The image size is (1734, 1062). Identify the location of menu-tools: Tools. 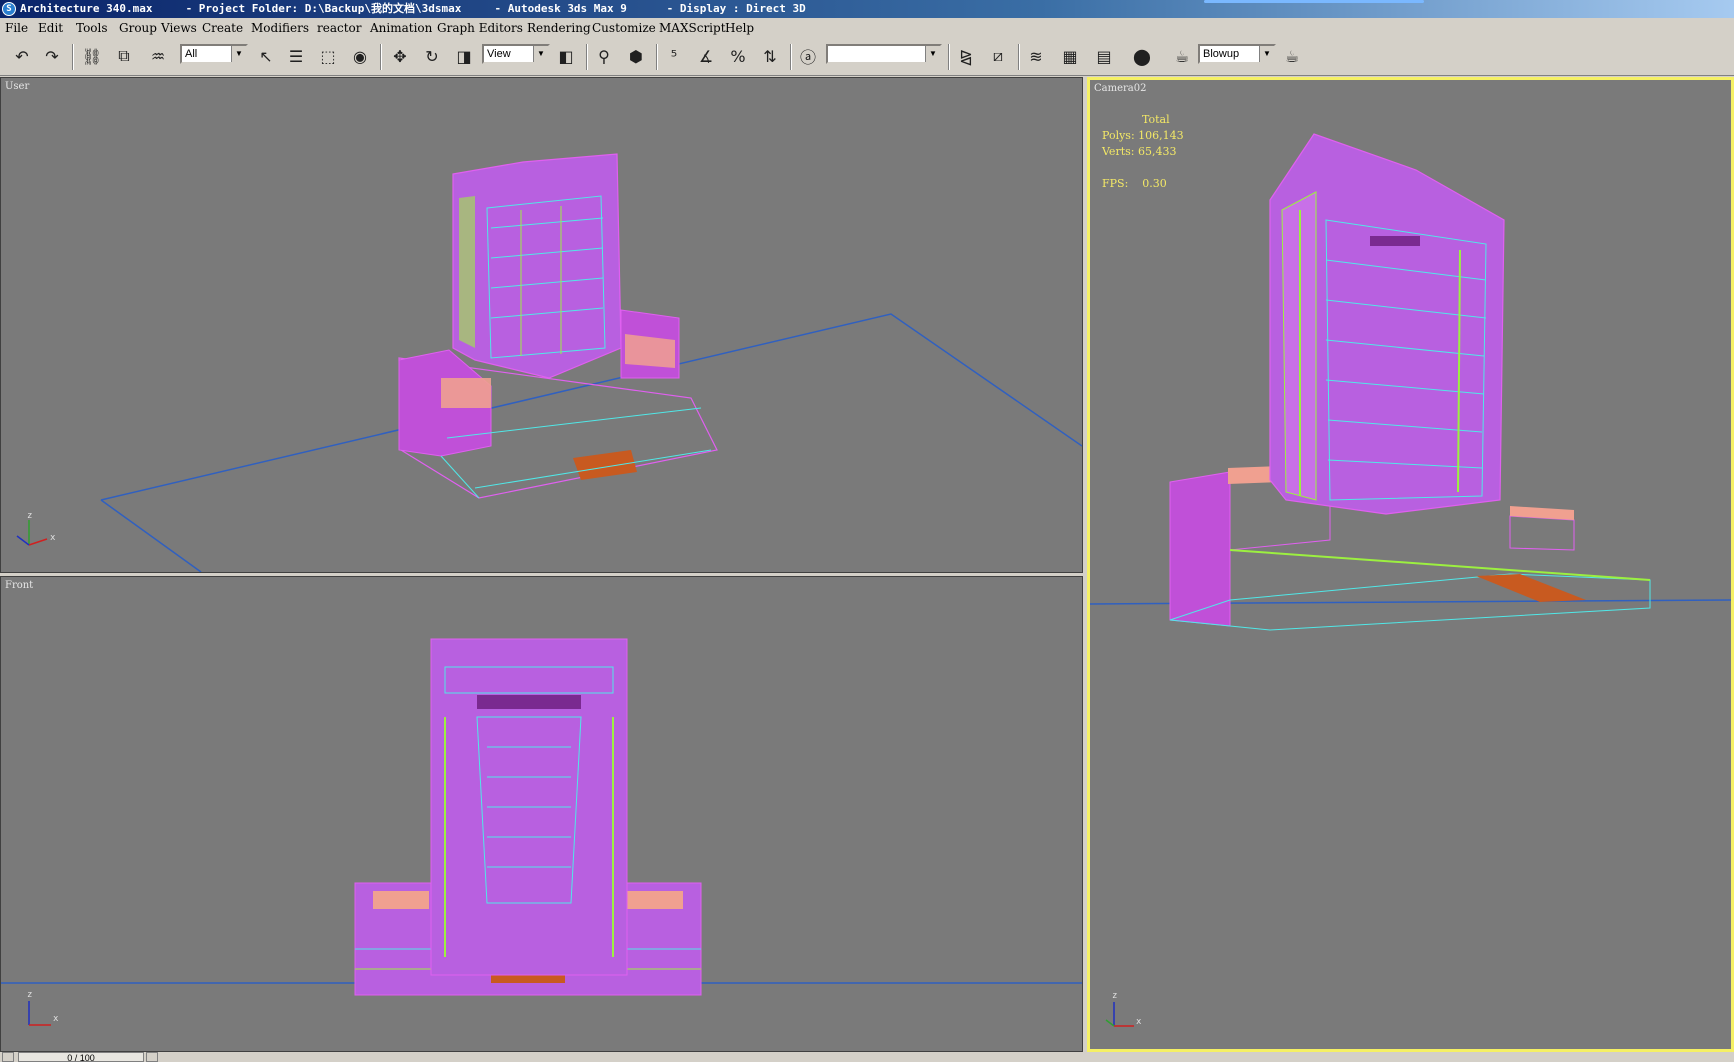
(92, 28).